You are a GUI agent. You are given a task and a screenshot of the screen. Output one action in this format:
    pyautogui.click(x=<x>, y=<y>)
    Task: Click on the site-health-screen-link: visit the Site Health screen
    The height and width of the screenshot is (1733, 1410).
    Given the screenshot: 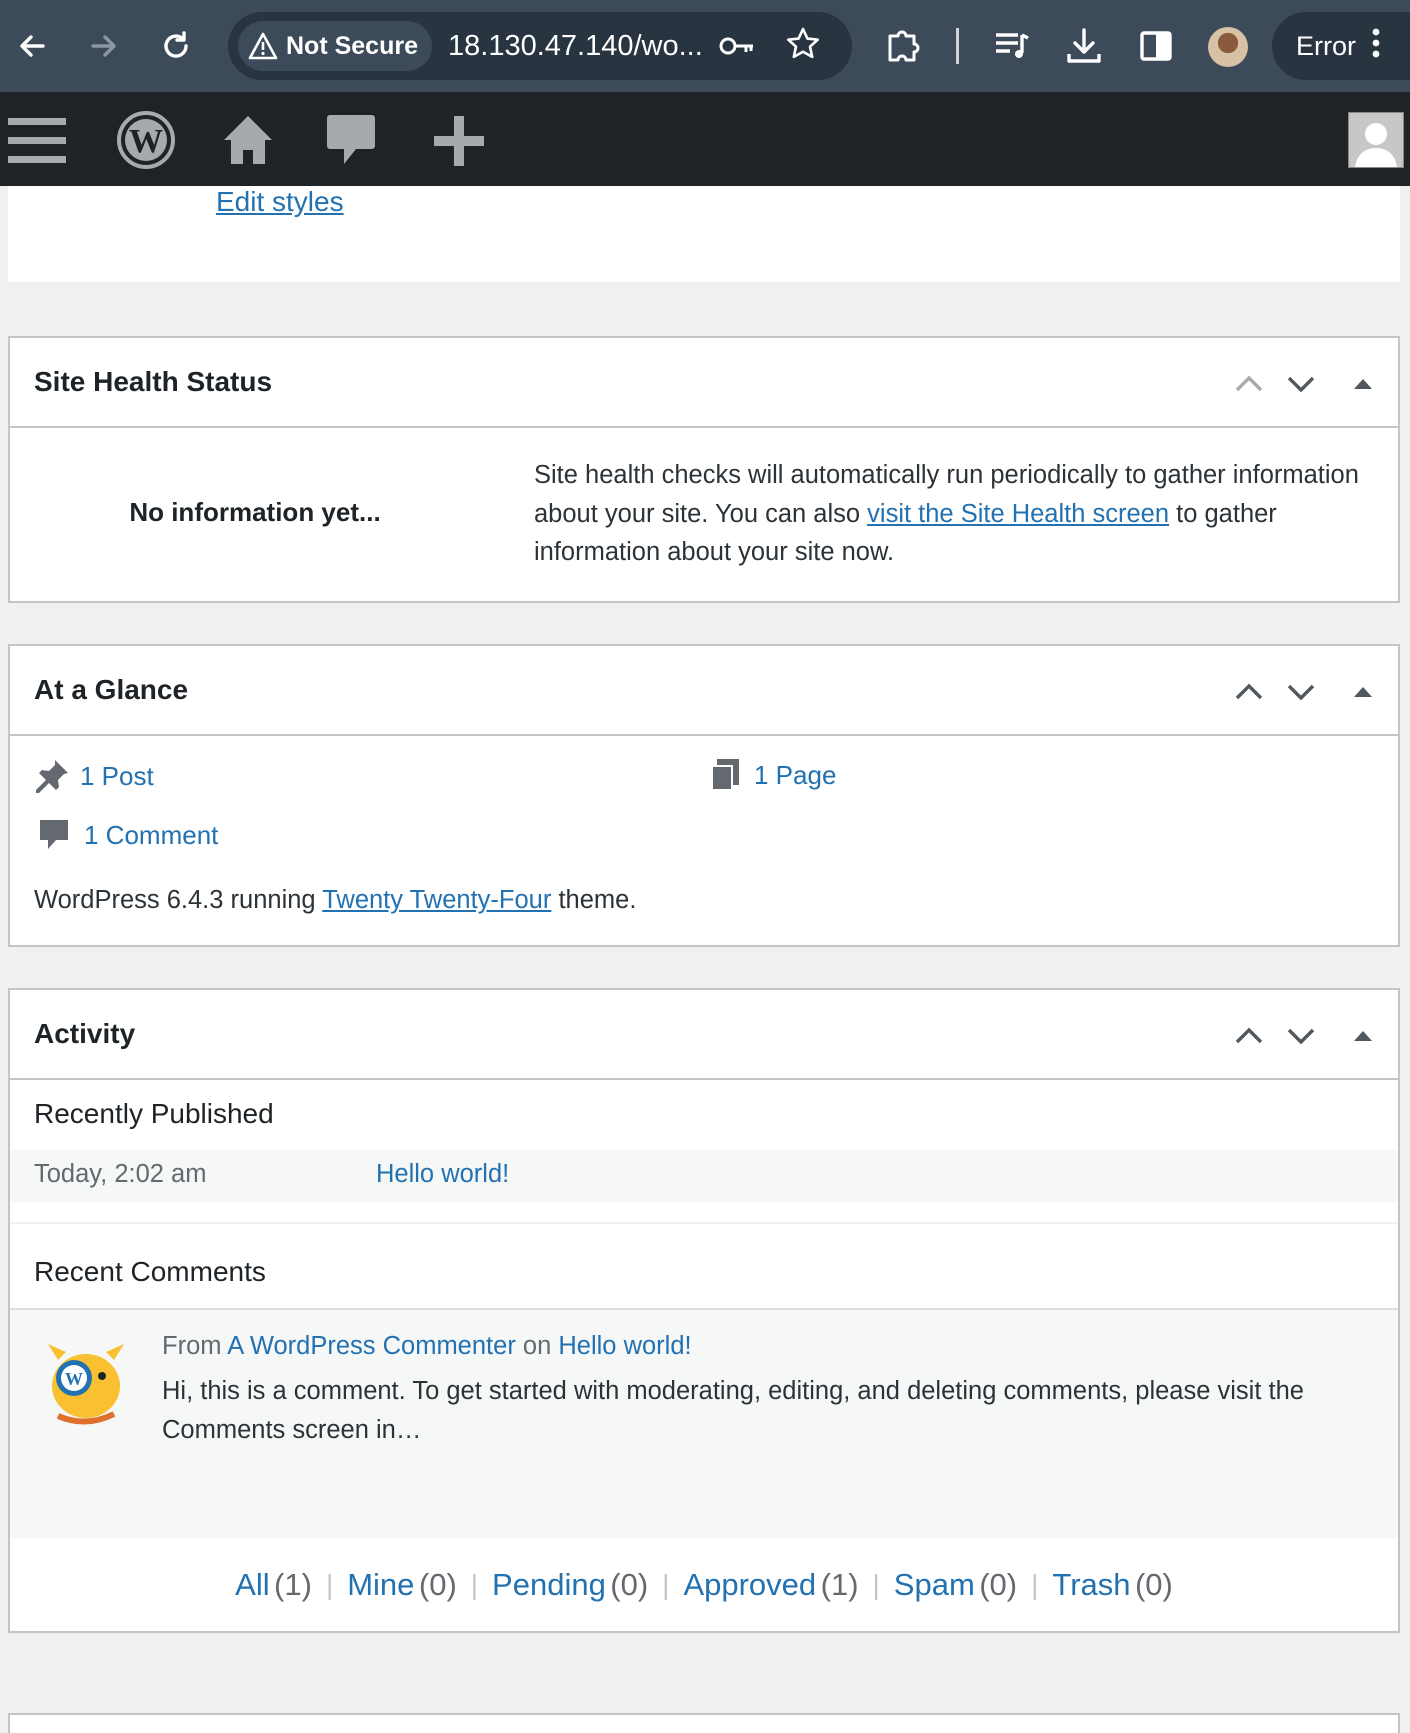 What is the action you would take?
    pyautogui.click(x=1018, y=514)
    